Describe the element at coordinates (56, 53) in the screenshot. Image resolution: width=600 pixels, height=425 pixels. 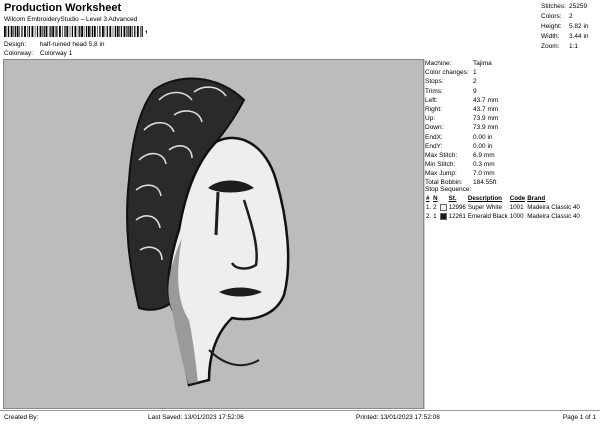
I see `colorway-value: Colorway 1` at that location.